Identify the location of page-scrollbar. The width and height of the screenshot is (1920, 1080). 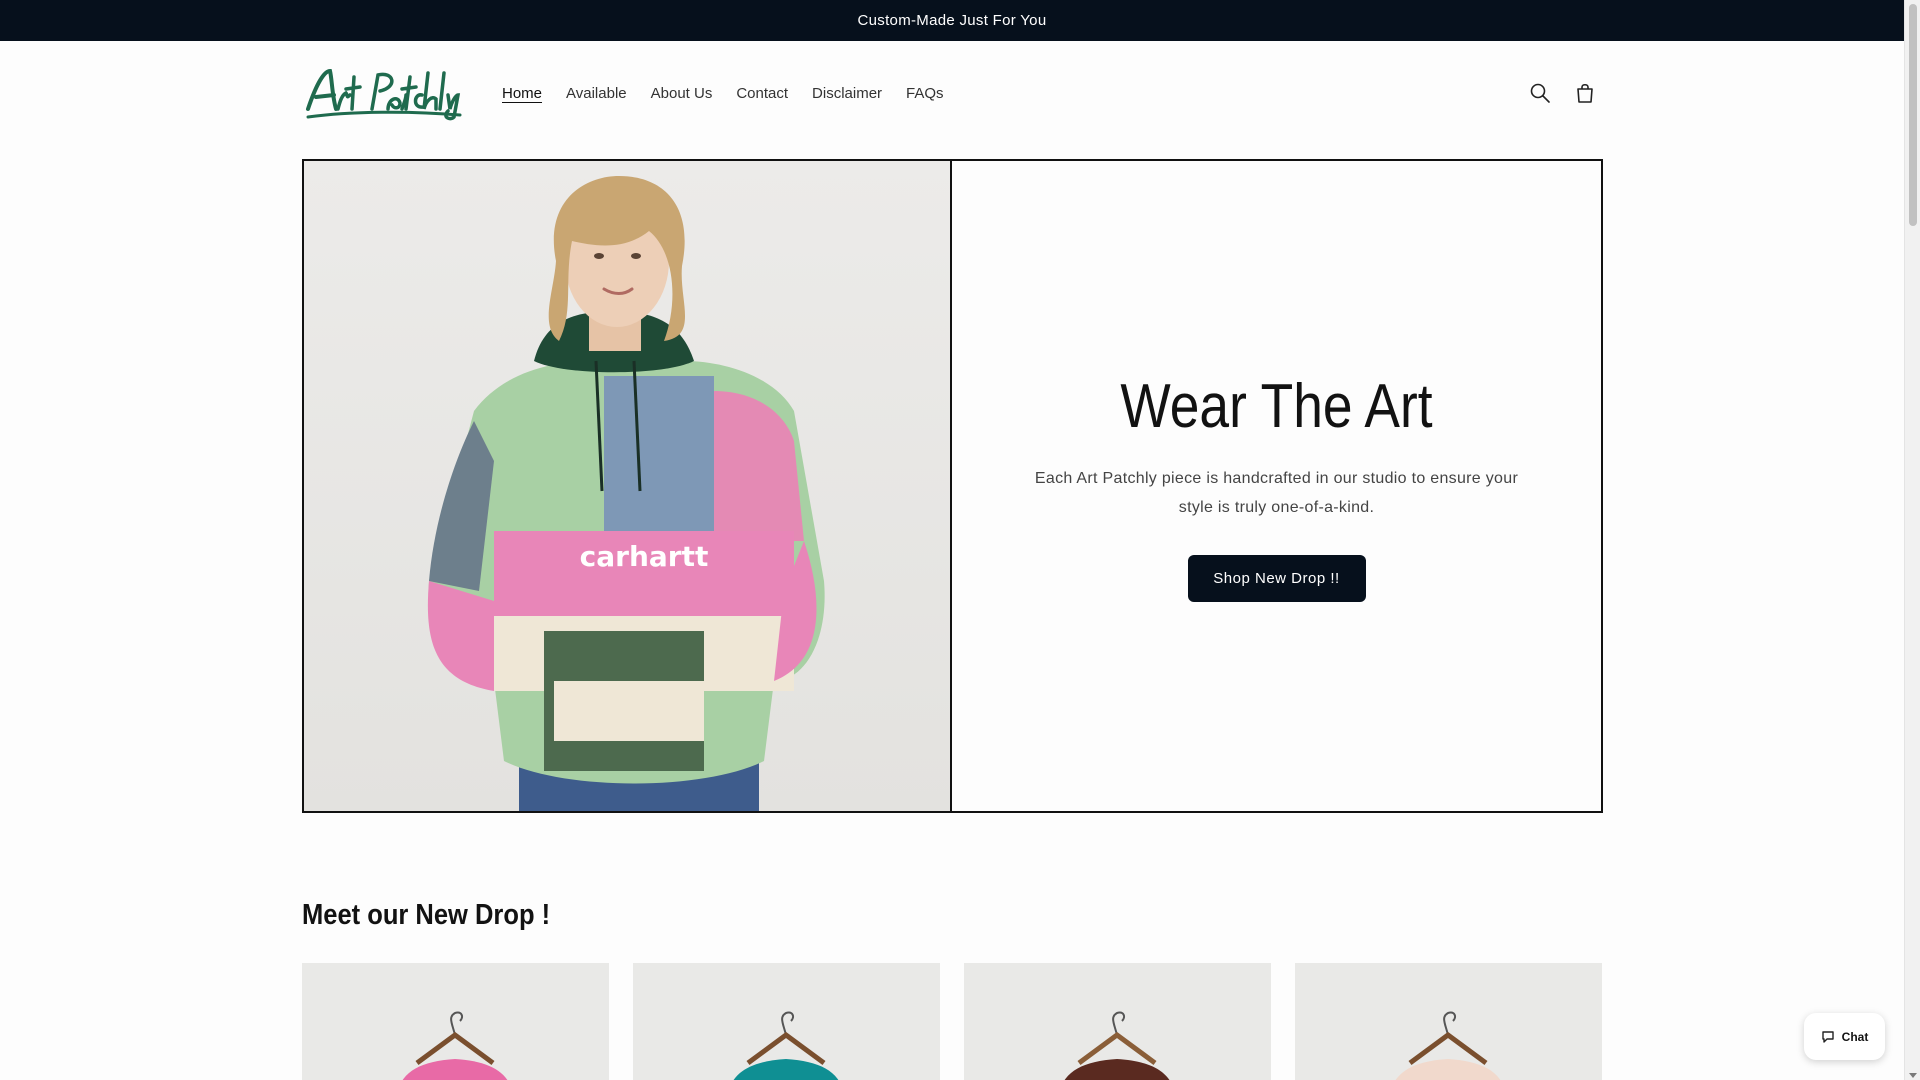
(1912, 540).